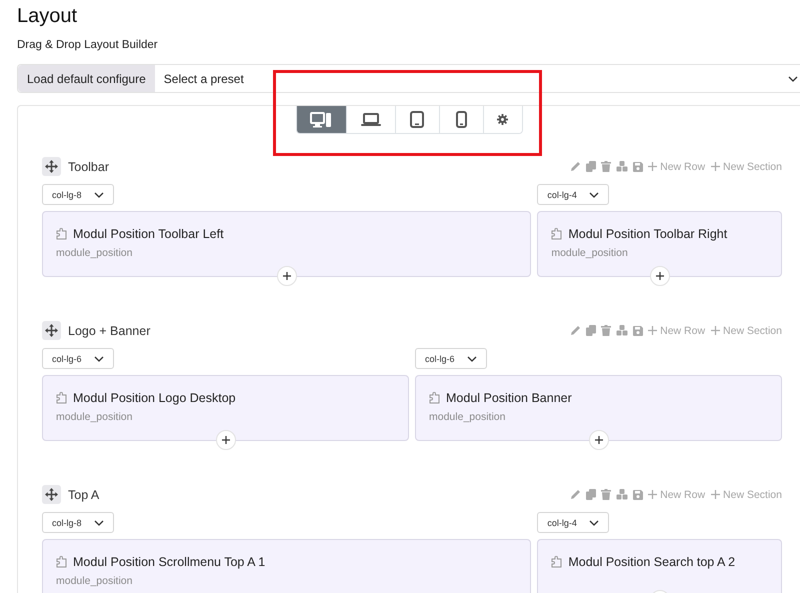 This screenshot has height=593, width=800. I want to click on section-title: Top A, so click(84, 495).